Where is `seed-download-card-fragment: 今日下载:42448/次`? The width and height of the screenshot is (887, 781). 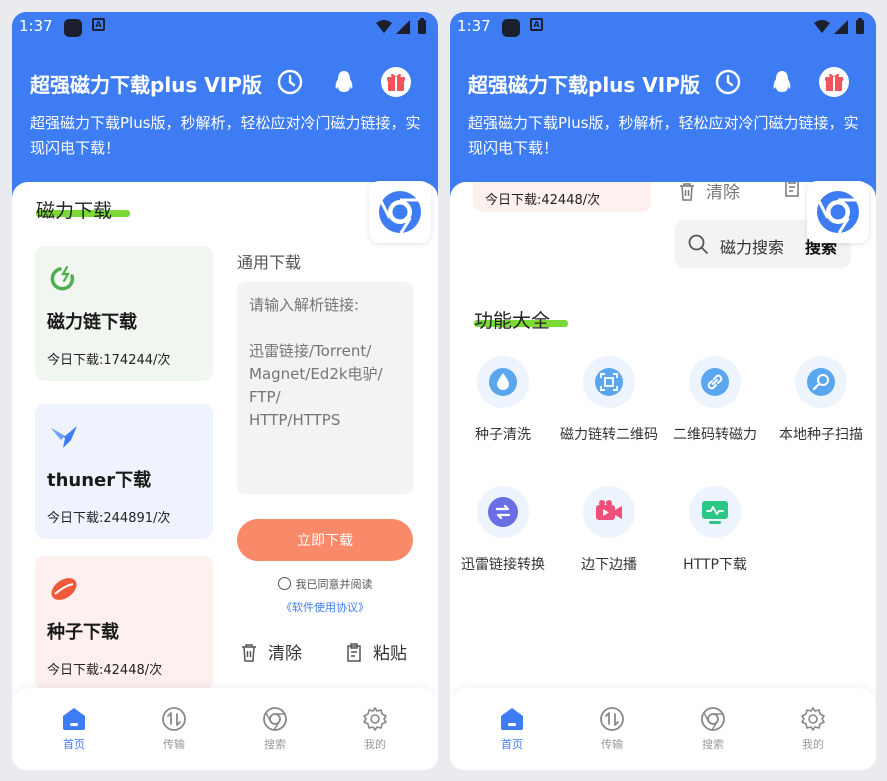 seed-download-card-fragment: 今日下载:42448/次 is located at coordinates (562, 197).